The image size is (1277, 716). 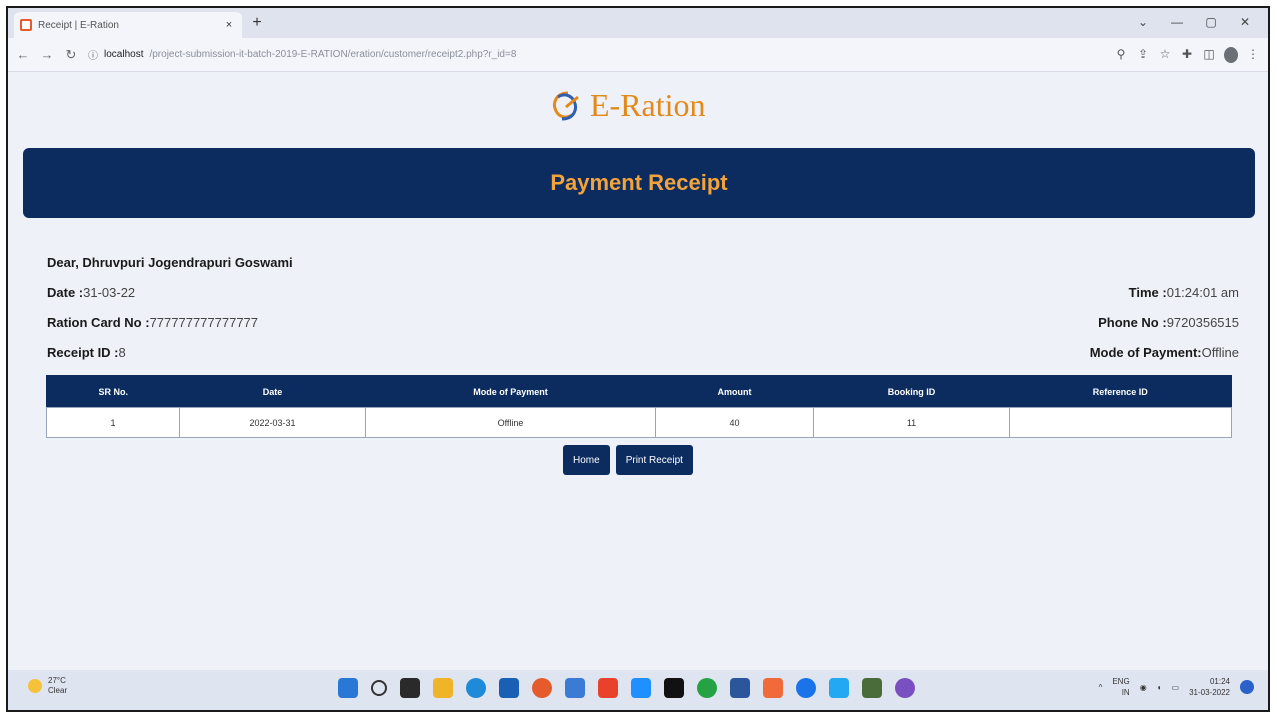 What do you see at coordinates (510, 422) in the screenshot?
I see `table-cell: Offline` at bounding box center [510, 422].